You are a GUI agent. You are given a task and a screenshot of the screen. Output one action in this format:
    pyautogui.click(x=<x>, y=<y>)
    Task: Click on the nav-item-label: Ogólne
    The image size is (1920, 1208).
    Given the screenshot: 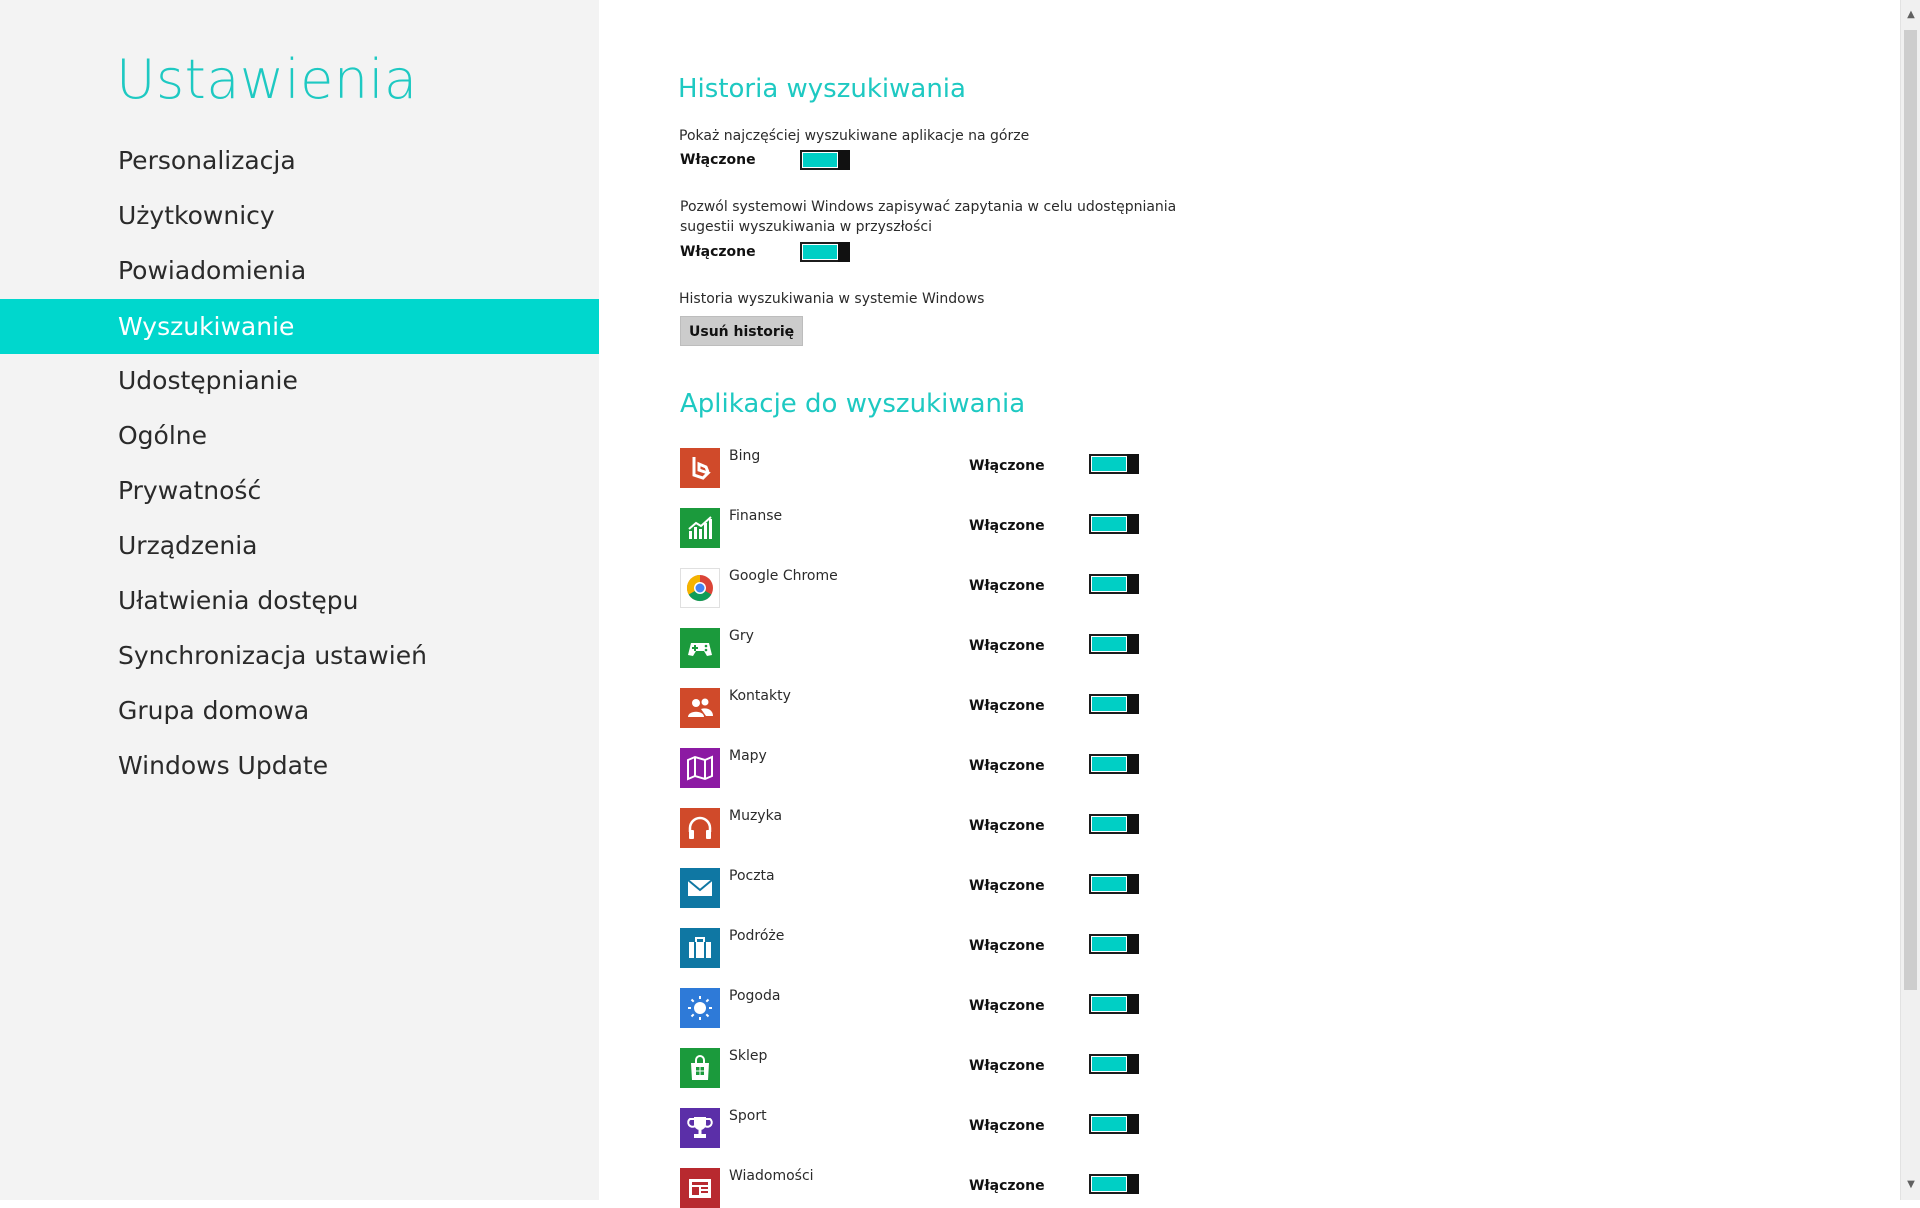 What is the action you would take?
    pyautogui.click(x=163, y=435)
    